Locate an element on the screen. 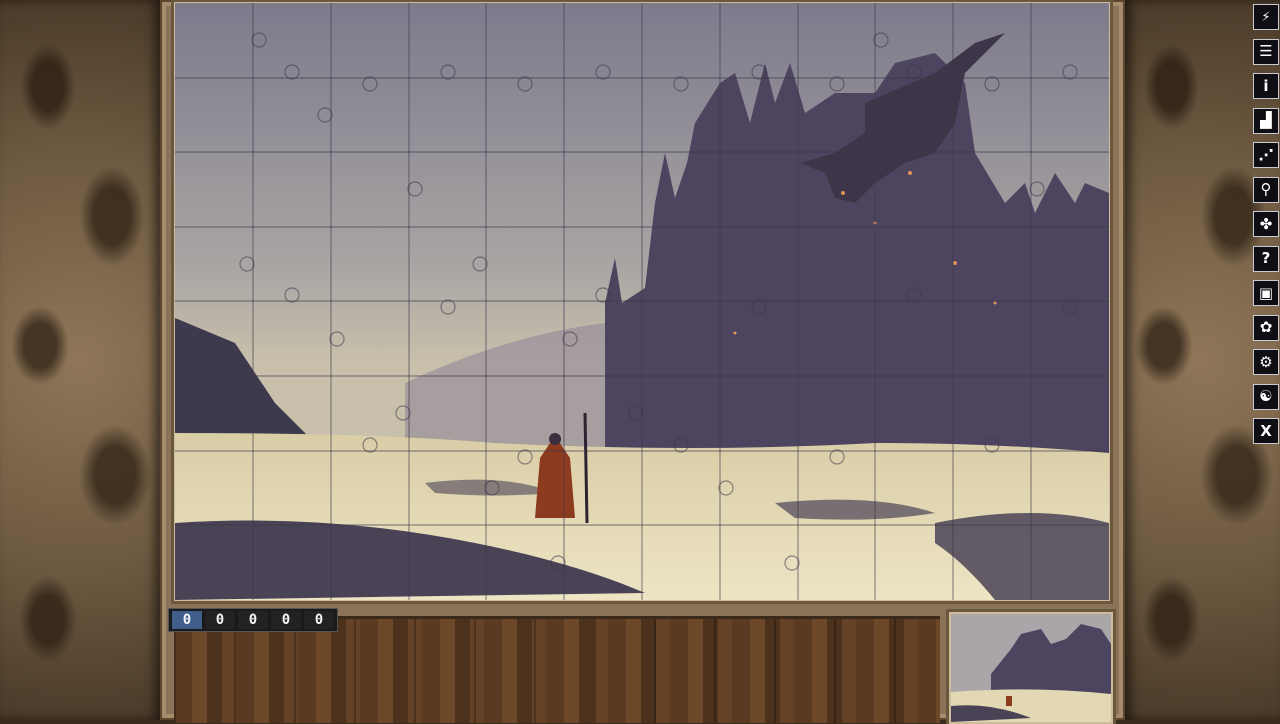 The width and height of the screenshot is (1280, 724). menu-list-icon: ☰ is located at coordinates (1266, 51).